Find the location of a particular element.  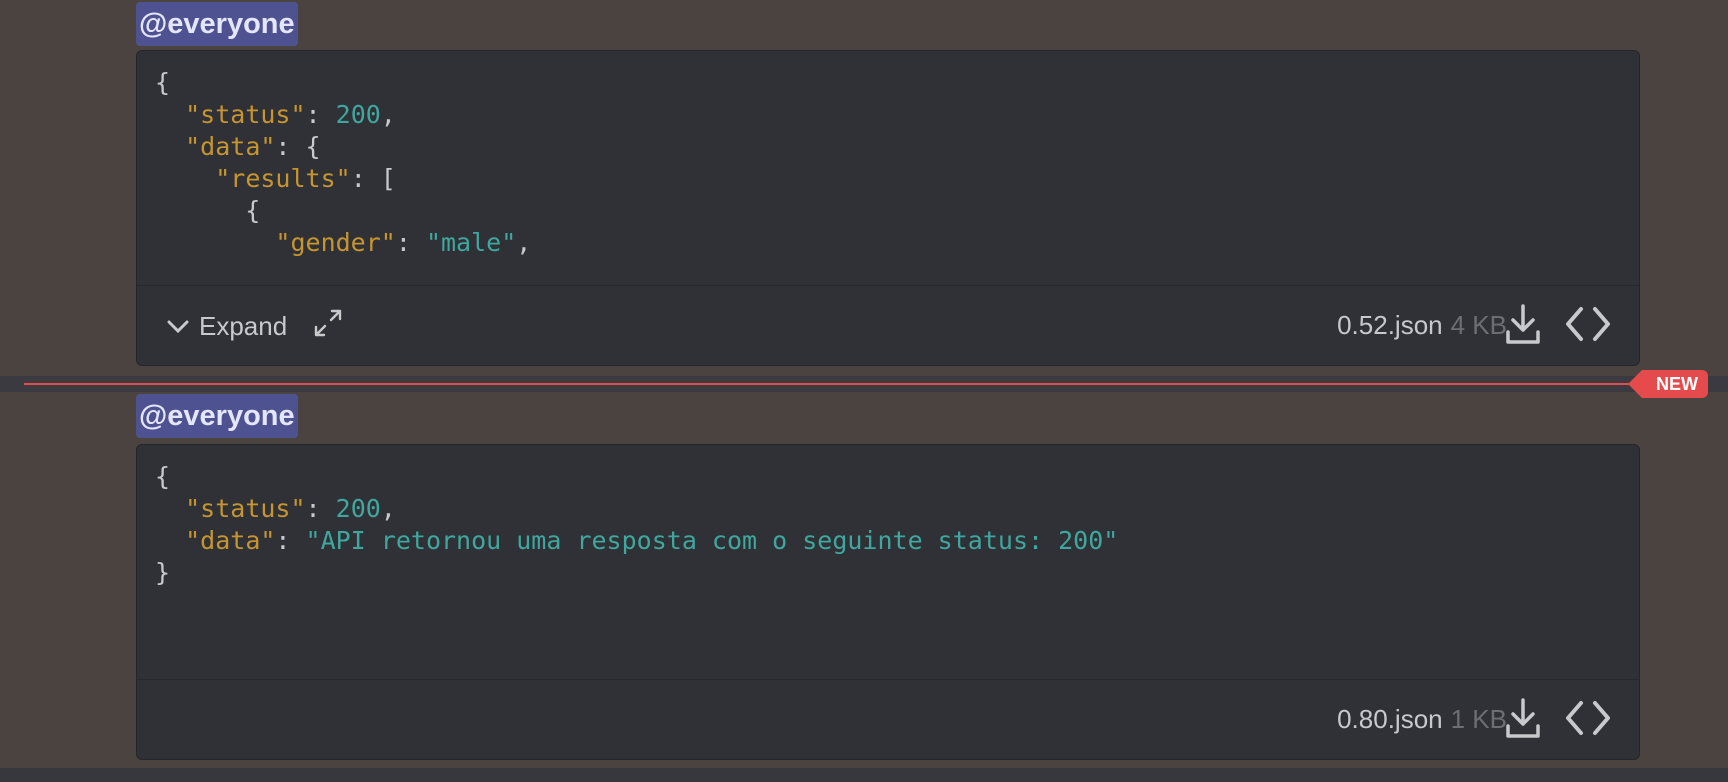

code-token: "results" is located at coordinates (283, 178).